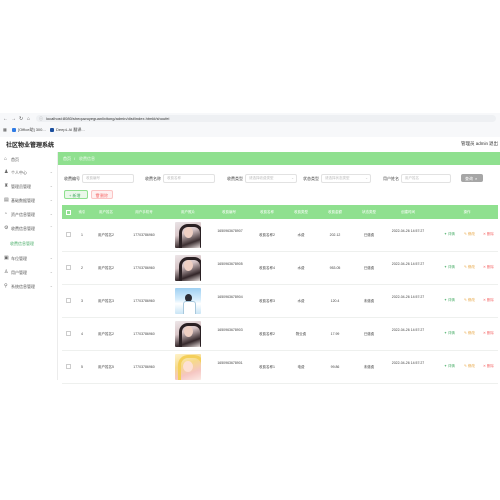  What do you see at coordinates (82, 334) in the screenshot?
I see `cell-index: 4` at bounding box center [82, 334].